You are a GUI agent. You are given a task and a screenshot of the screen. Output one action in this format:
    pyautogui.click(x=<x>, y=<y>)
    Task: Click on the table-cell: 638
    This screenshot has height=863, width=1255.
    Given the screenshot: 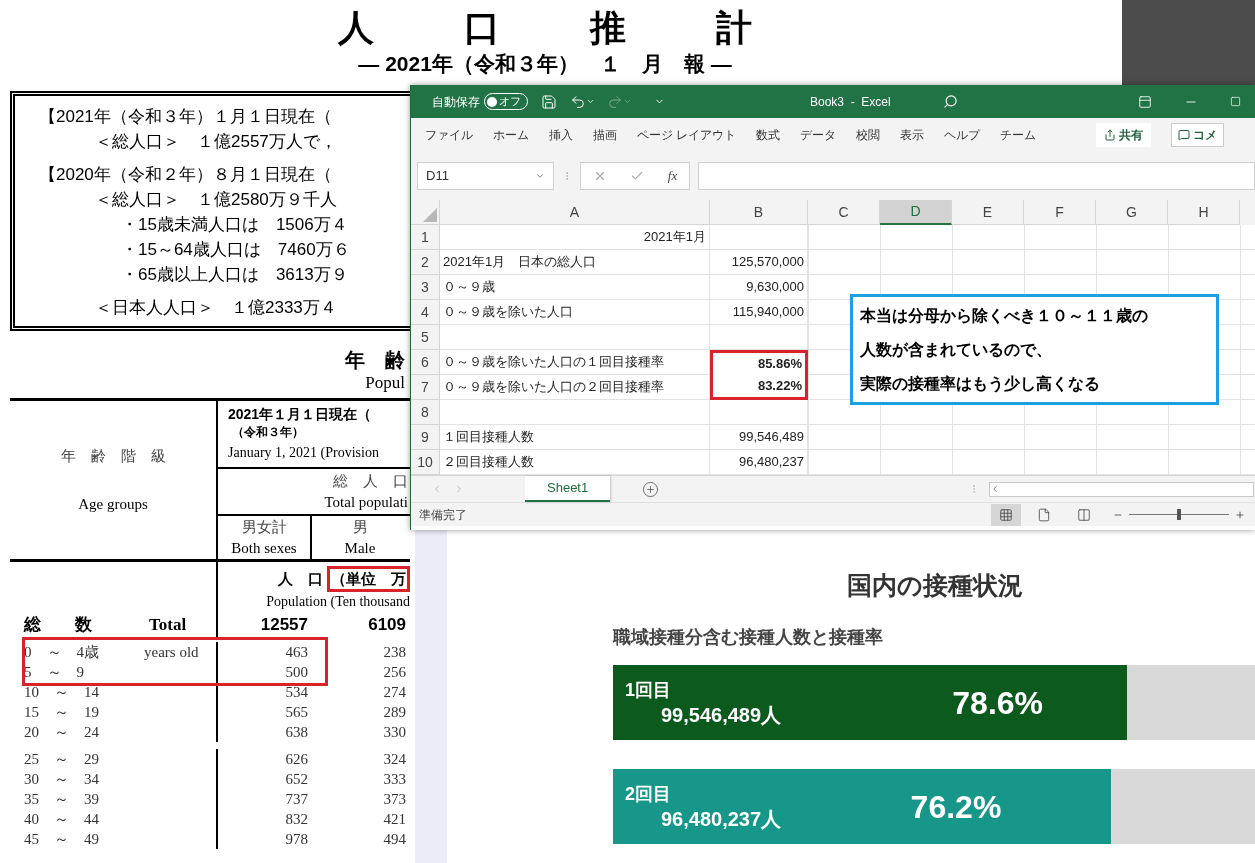 What is the action you would take?
    pyautogui.click(x=296, y=732)
    